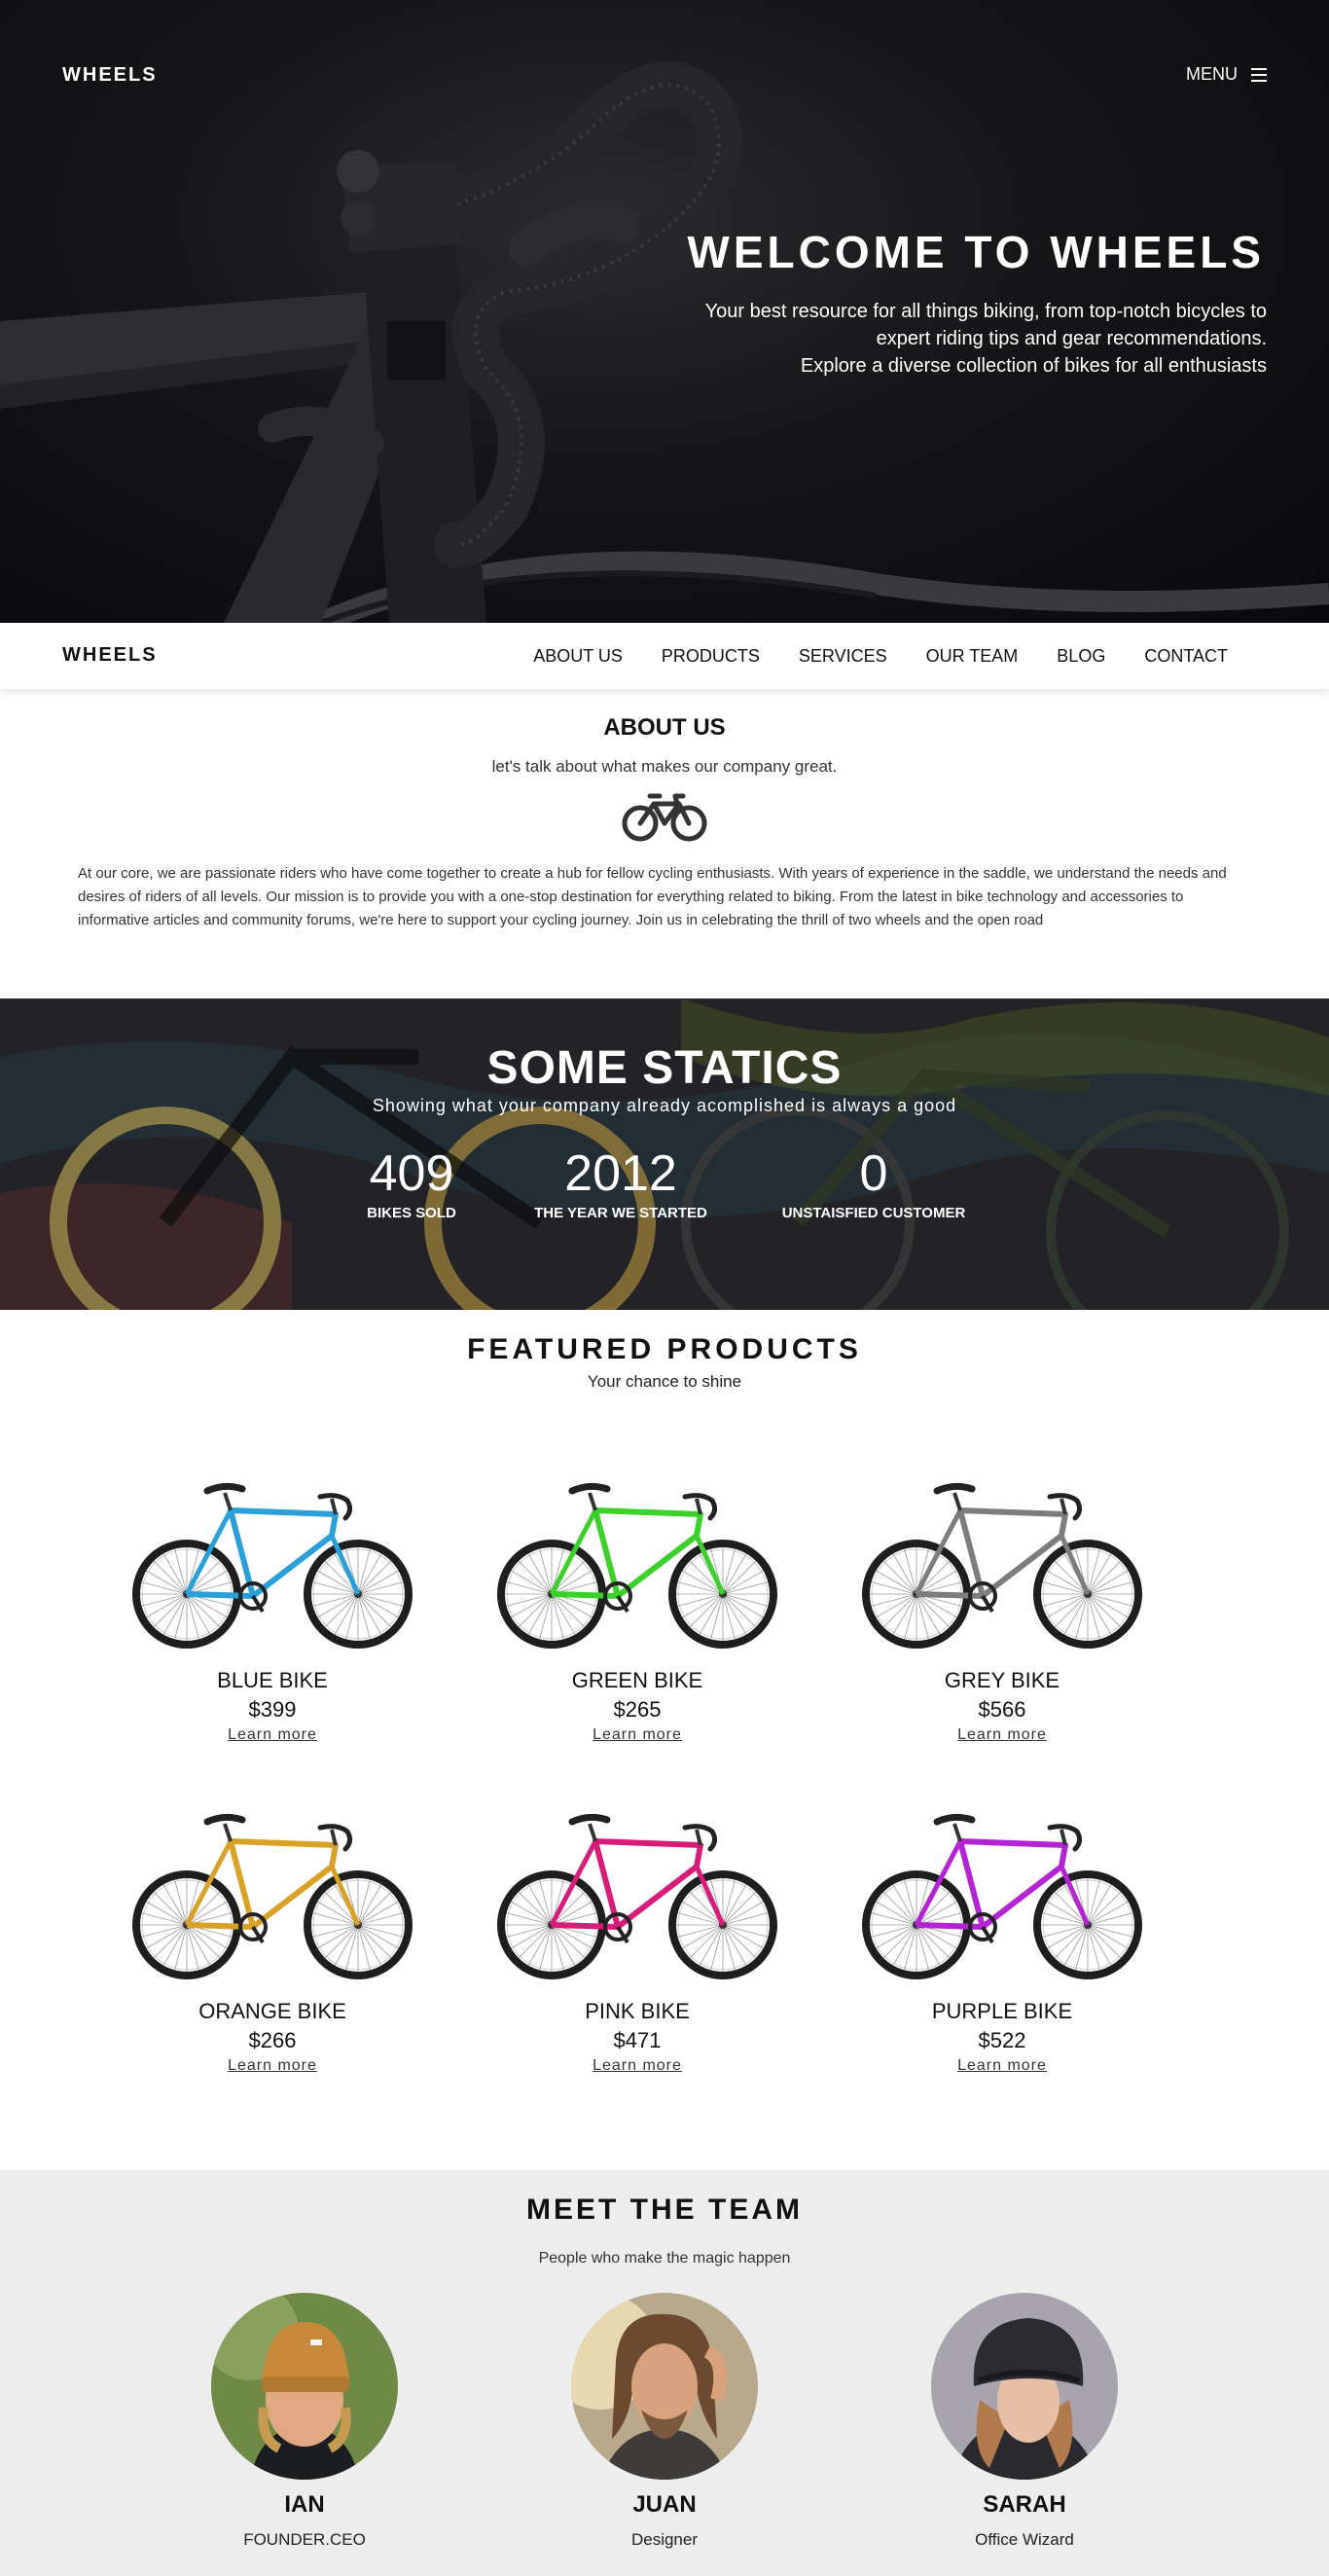  What do you see at coordinates (110, 655) in the screenshot?
I see `navbar-logo: WHEELS` at bounding box center [110, 655].